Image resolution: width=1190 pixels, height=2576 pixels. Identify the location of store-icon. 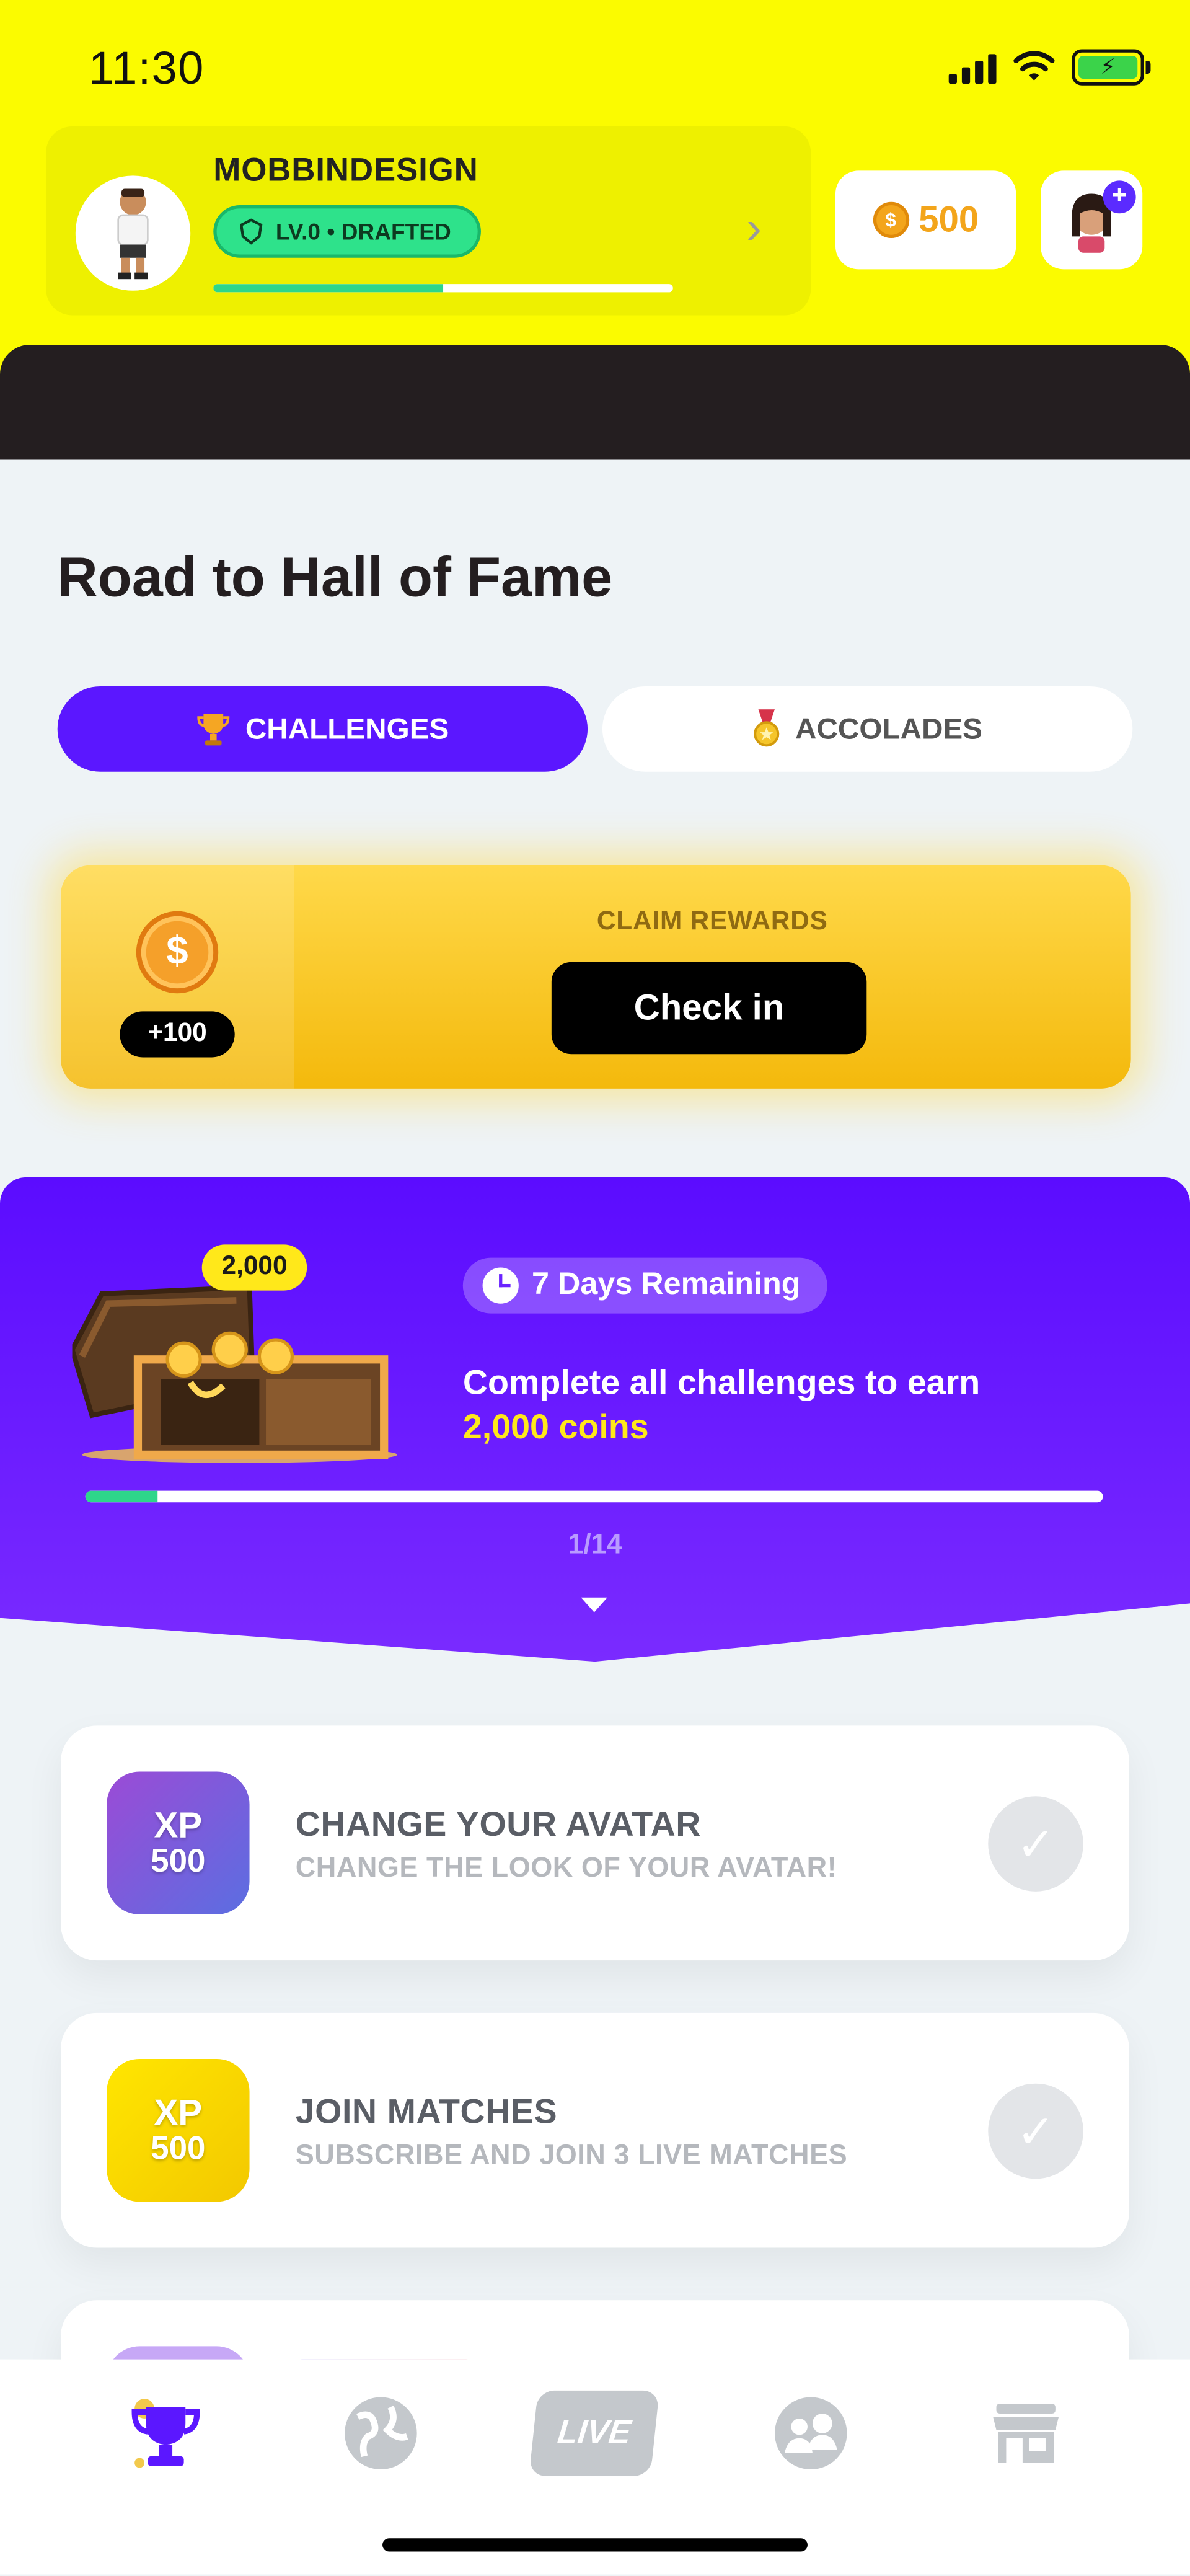
(1026, 2433).